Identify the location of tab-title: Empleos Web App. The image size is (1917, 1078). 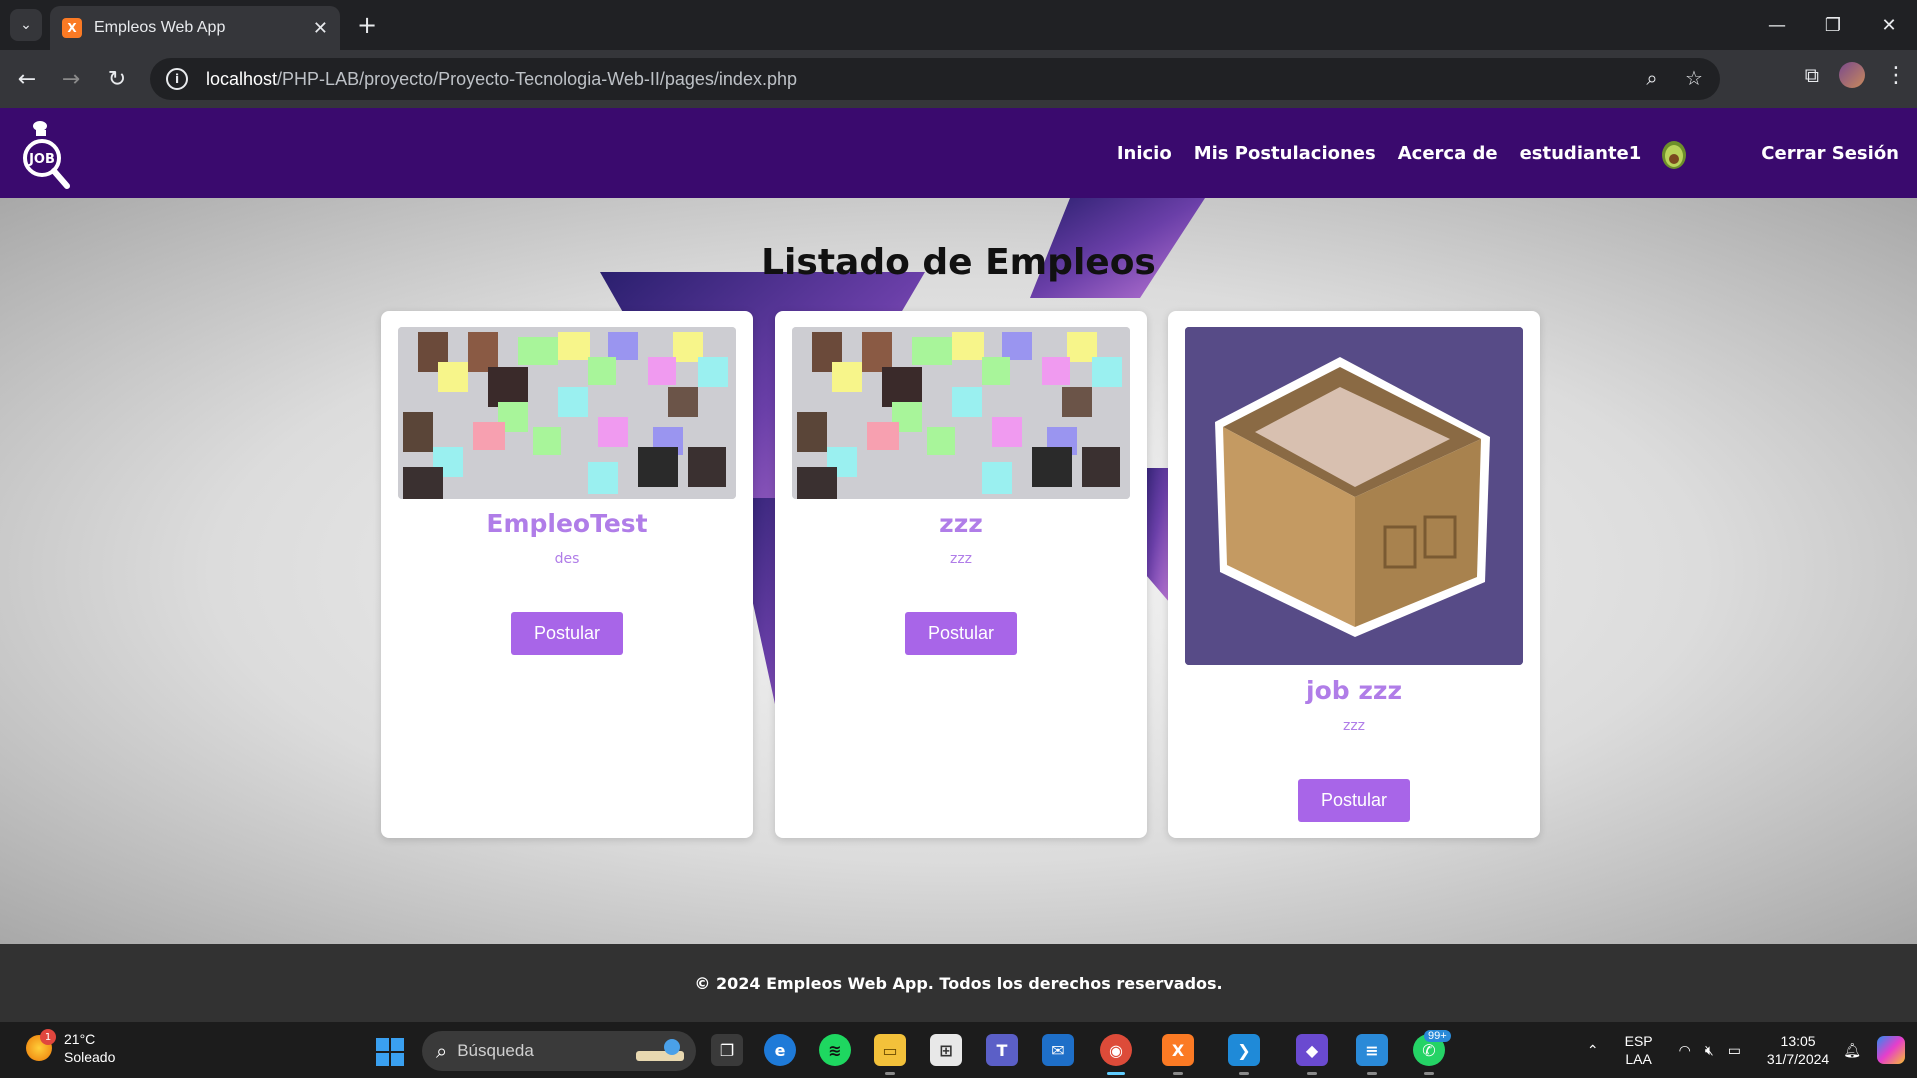
(160, 27).